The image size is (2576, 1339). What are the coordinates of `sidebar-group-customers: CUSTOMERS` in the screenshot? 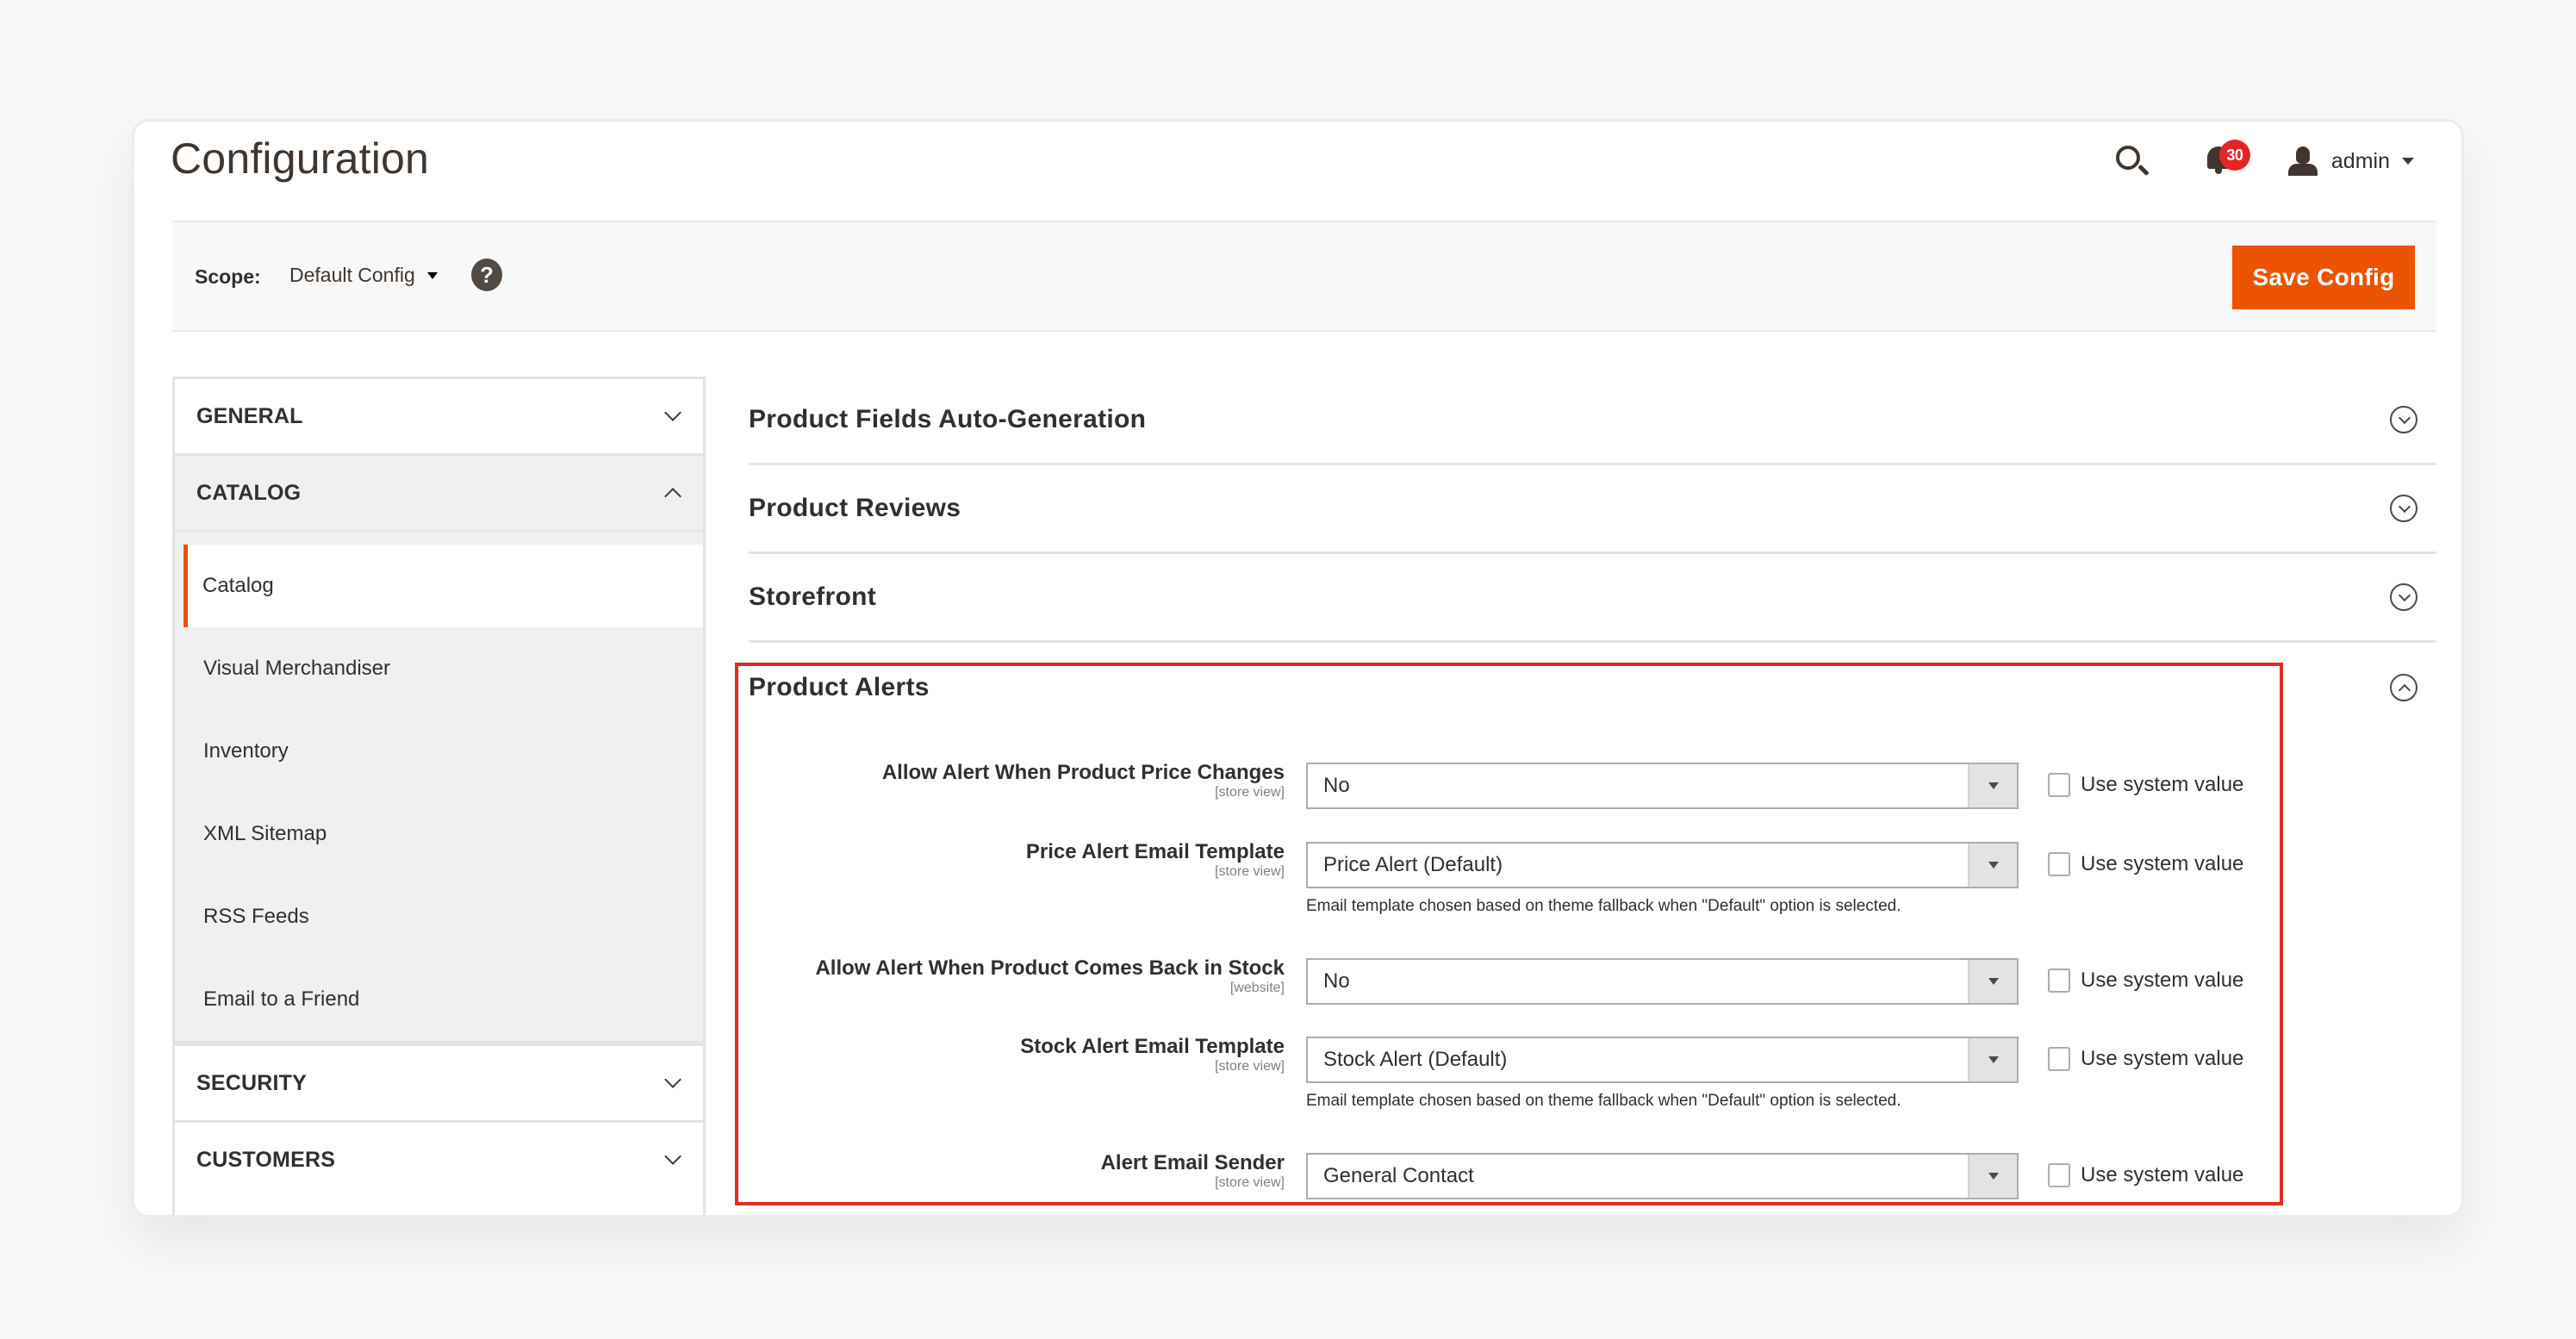 It's located at (439, 1159).